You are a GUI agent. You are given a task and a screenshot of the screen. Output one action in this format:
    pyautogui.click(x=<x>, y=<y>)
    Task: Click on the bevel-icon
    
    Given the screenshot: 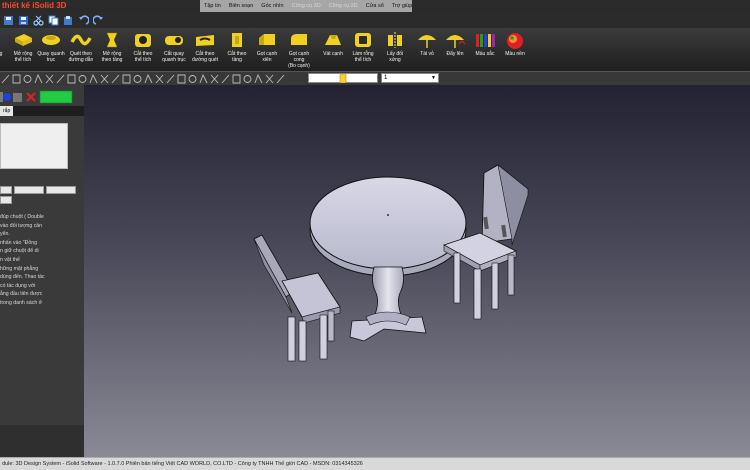 What is the action you would take?
    pyautogui.click(x=333, y=40)
    